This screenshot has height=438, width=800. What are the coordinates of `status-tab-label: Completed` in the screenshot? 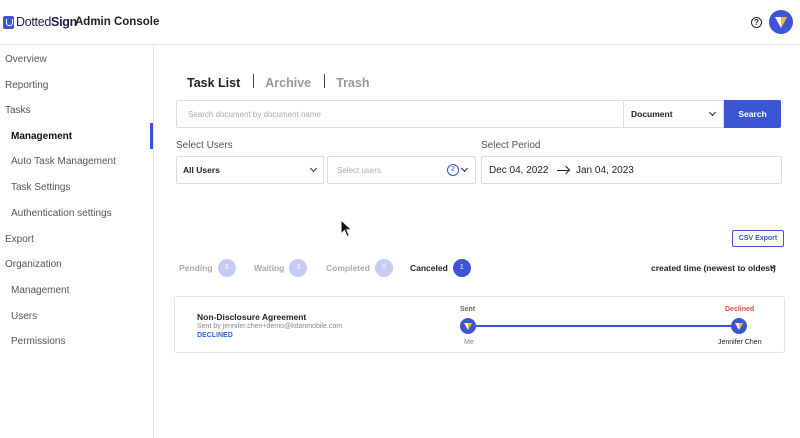 It's located at (348, 268).